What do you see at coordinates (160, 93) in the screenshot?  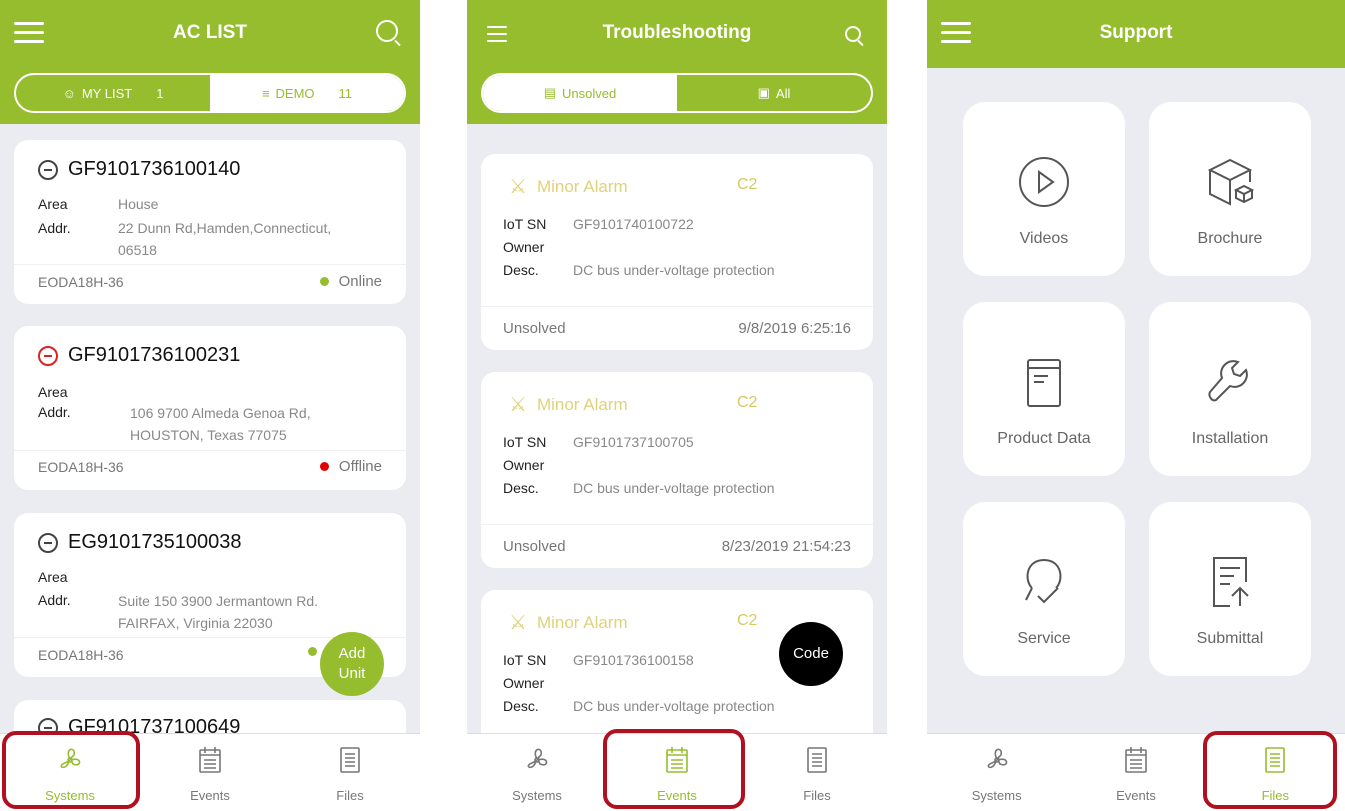 I see `tab-my-list-count: 1` at bounding box center [160, 93].